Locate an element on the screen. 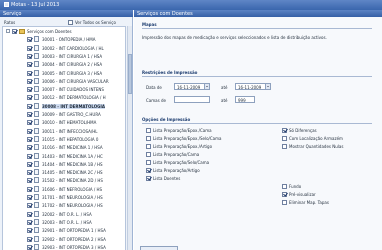 This screenshot has width=382, height=250. tree-item: 30005 - INT CIRURGIA 3 / HSA is located at coordinates (64, 73).